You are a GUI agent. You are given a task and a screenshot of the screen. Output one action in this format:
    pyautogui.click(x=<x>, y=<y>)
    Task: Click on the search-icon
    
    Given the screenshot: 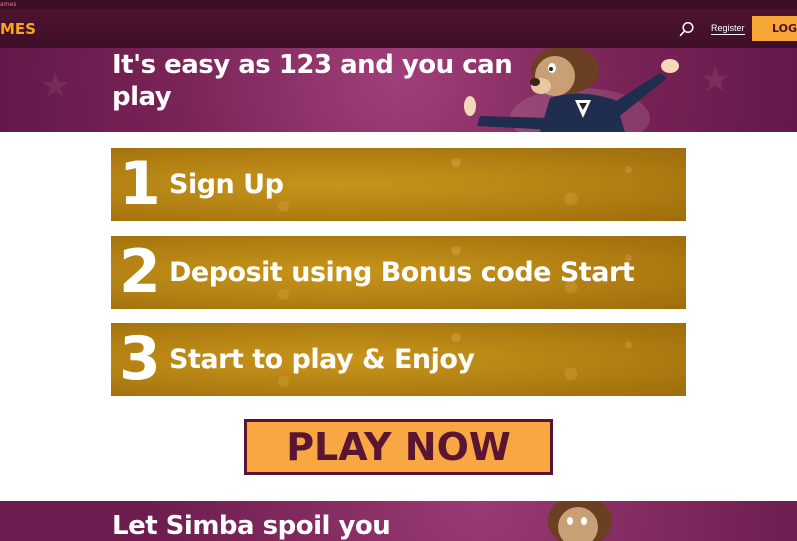 What is the action you would take?
    pyautogui.click(x=687, y=29)
    